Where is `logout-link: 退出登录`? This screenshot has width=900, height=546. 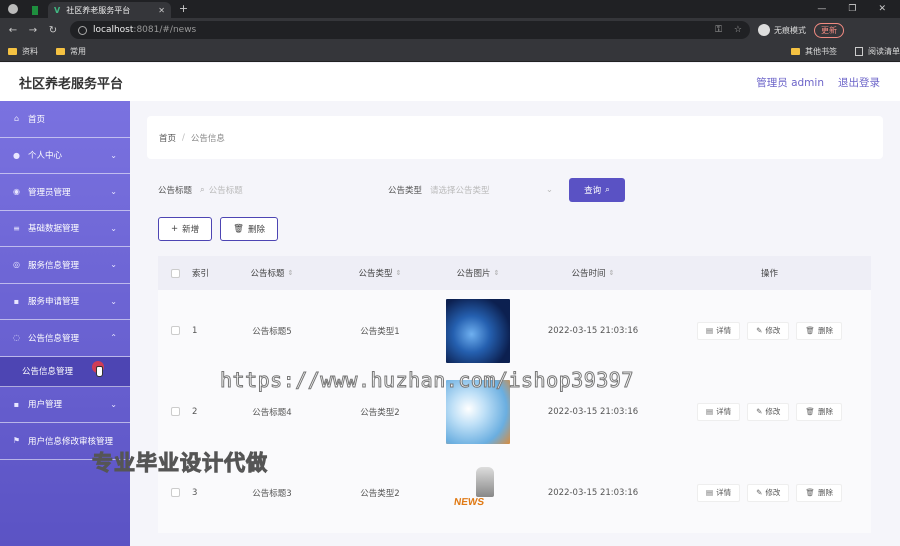 logout-link: 退出登录 is located at coordinates (859, 82).